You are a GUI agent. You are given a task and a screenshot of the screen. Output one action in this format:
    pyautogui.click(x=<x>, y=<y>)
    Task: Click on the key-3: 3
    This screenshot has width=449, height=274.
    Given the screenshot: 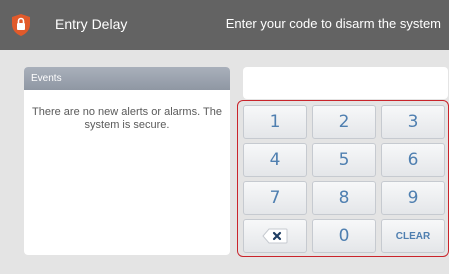 What is the action you would take?
    pyautogui.click(x=413, y=122)
    